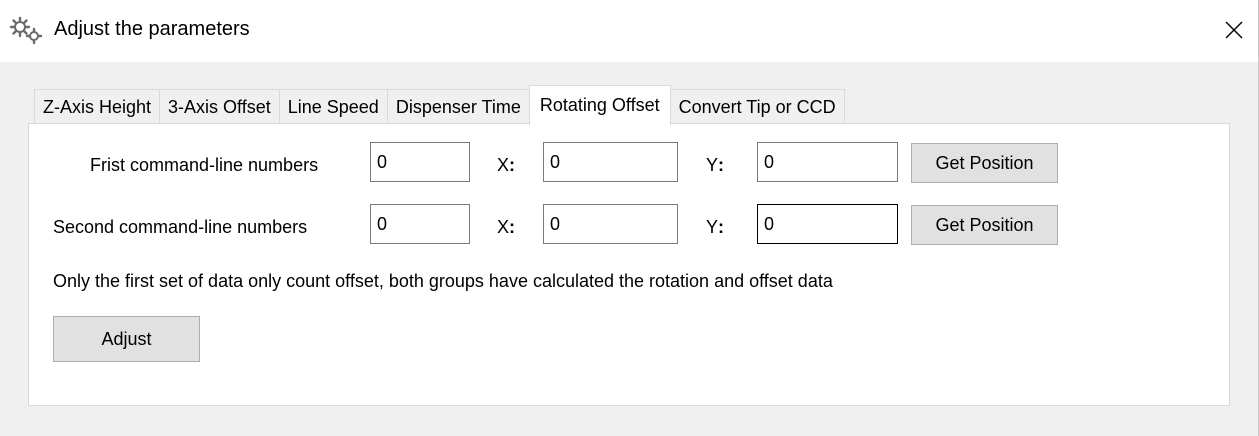 The image size is (1259, 436). I want to click on first-x-field, so click(610, 162).